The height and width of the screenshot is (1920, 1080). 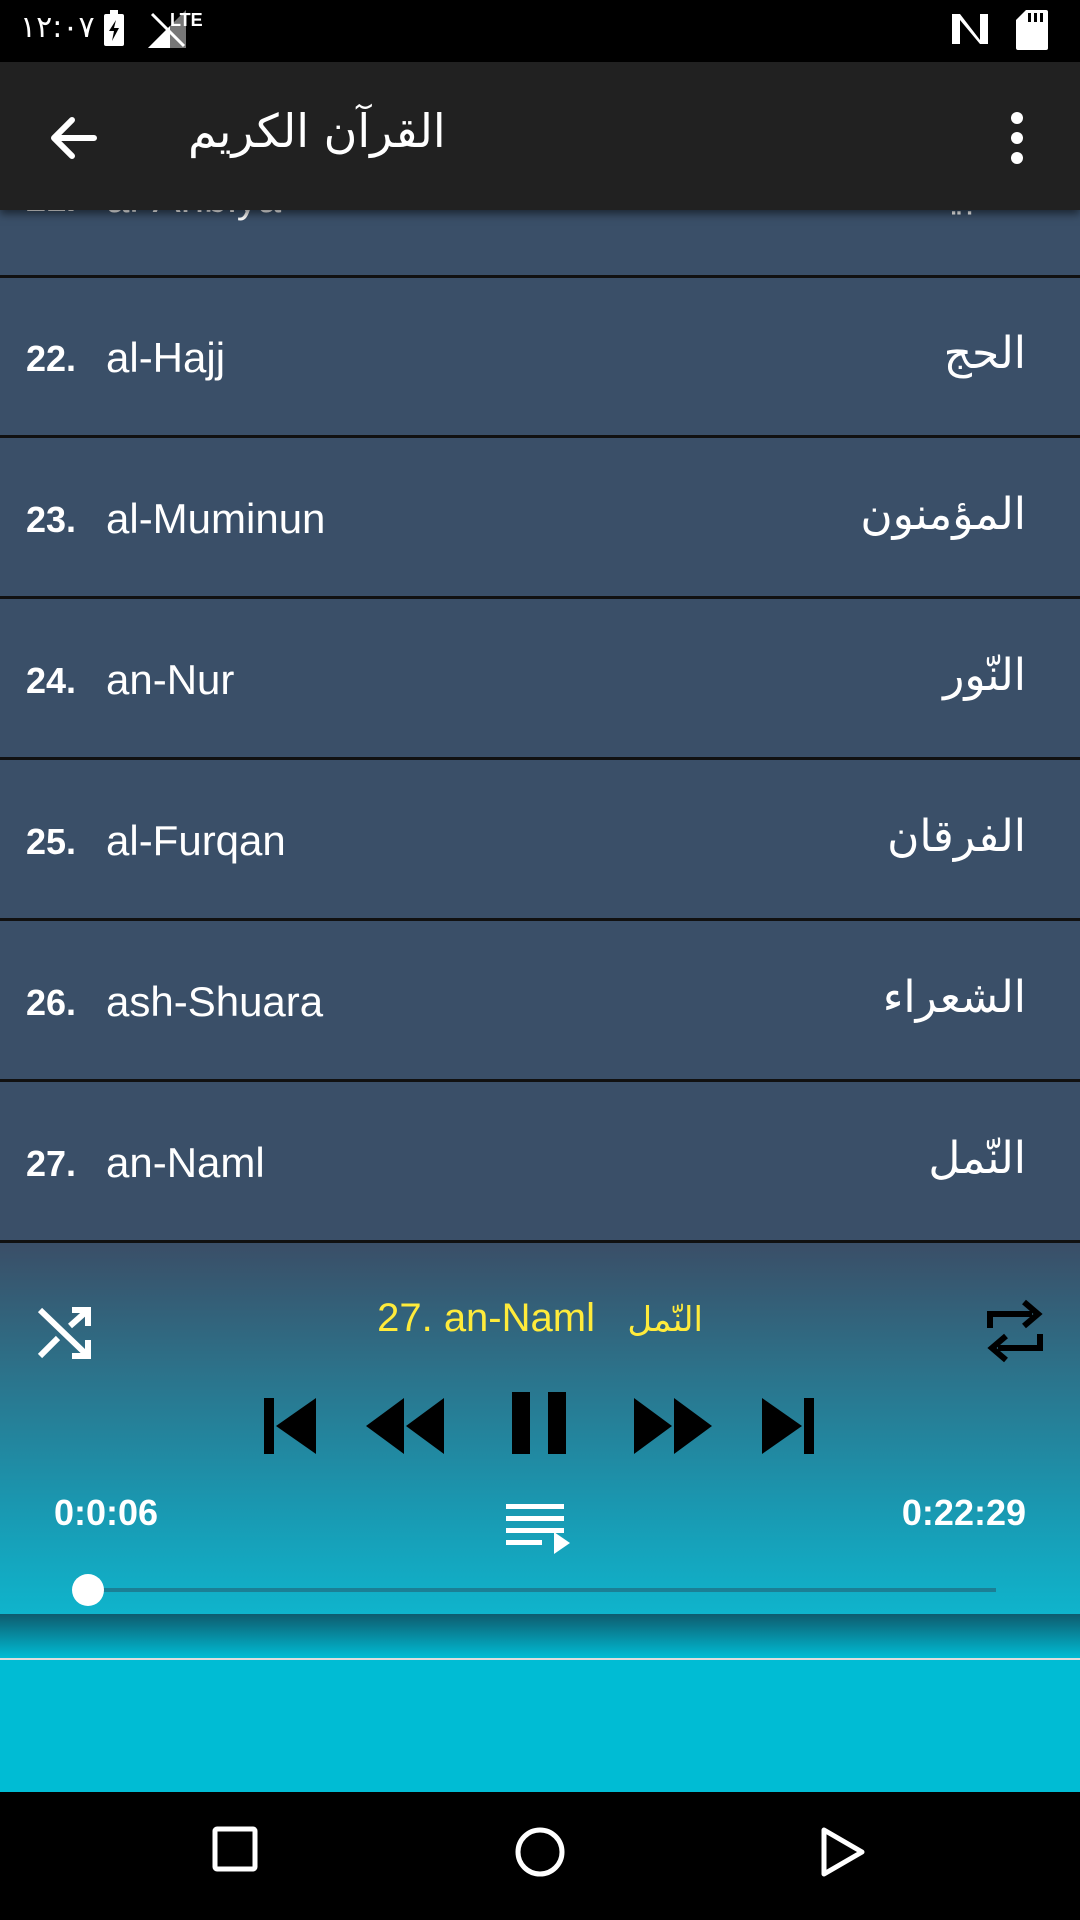 What do you see at coordinates (540, 520) in the screenshot?
I see `list-item: 23. al-Muminun المؤمنون` at bounding box center [540, 520].